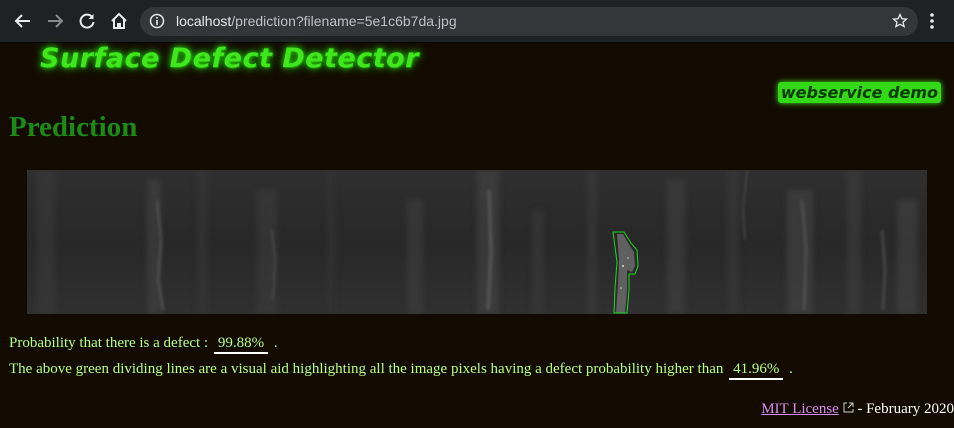 The width and height of the screenshot is (954, 428). I want to click on home-icon, so click(119, 20).